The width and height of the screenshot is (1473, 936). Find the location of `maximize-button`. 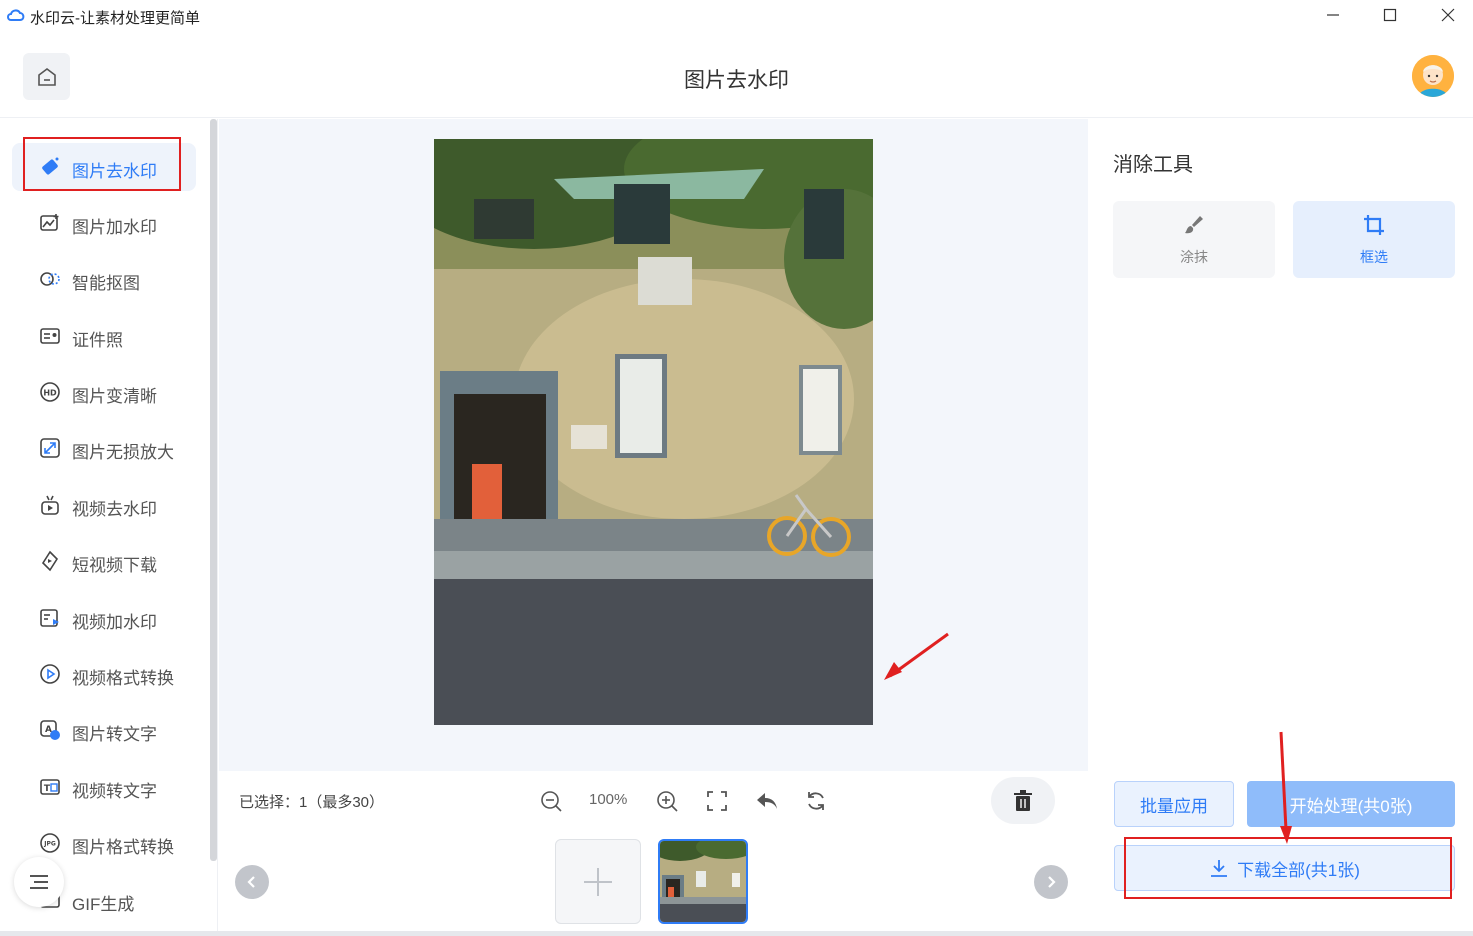

maximize-button is located at coordinates (1390, 15).